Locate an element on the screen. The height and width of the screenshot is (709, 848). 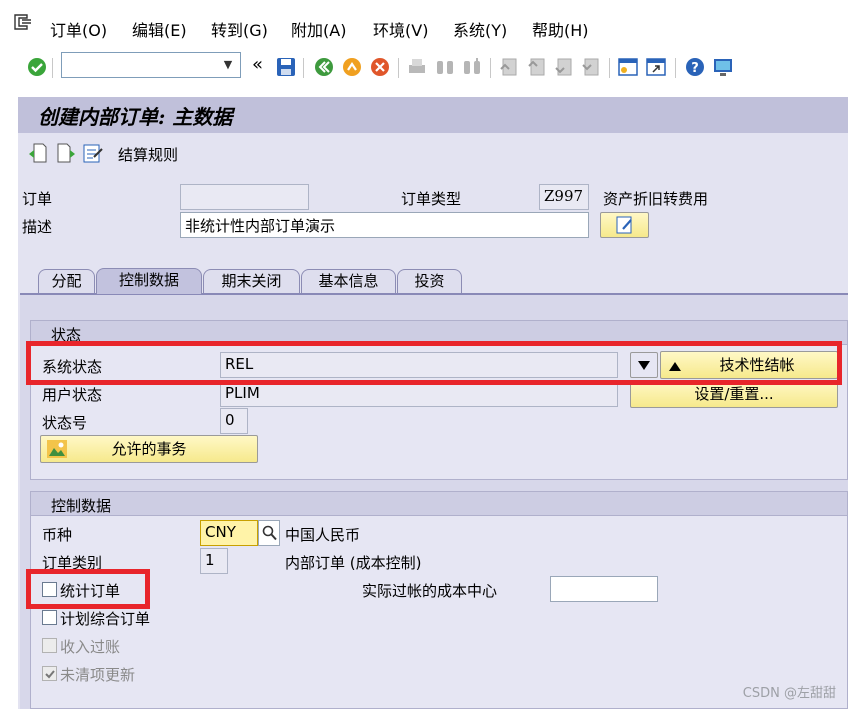
cancel-icon is located at coordinates (380, 67).